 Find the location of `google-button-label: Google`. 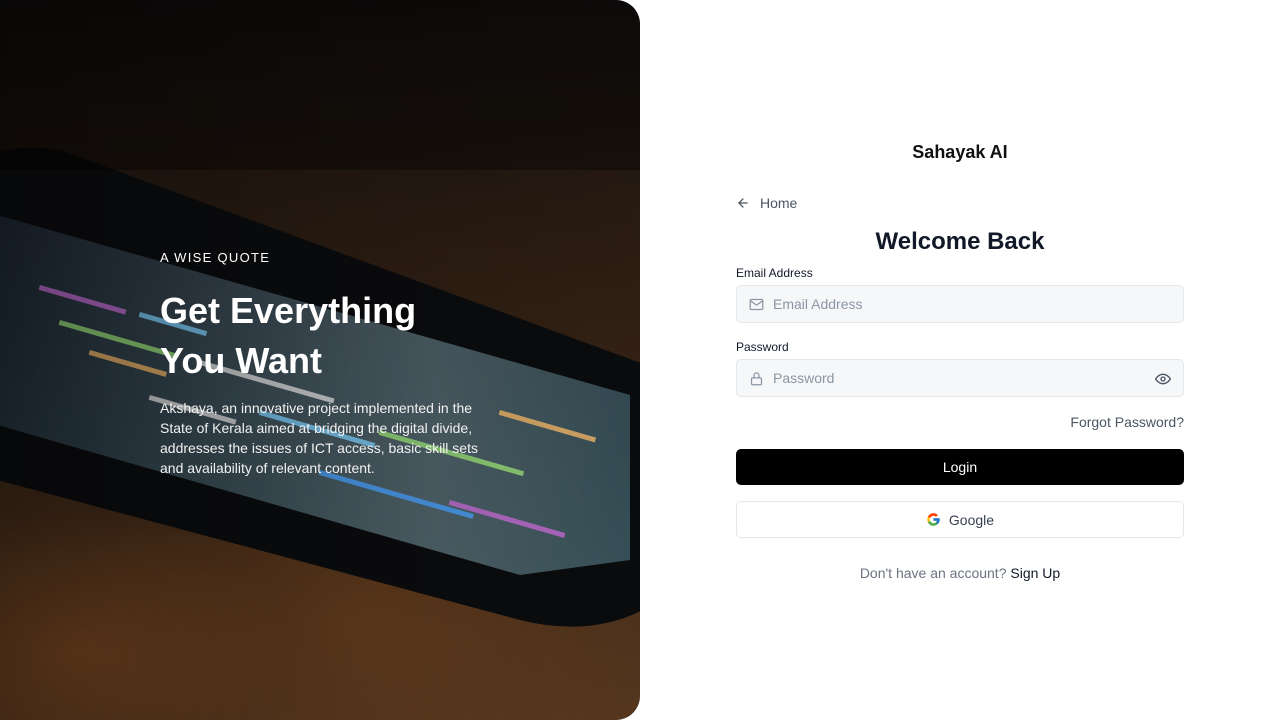

google-button-label: Google is located at coordinates (971, 519).